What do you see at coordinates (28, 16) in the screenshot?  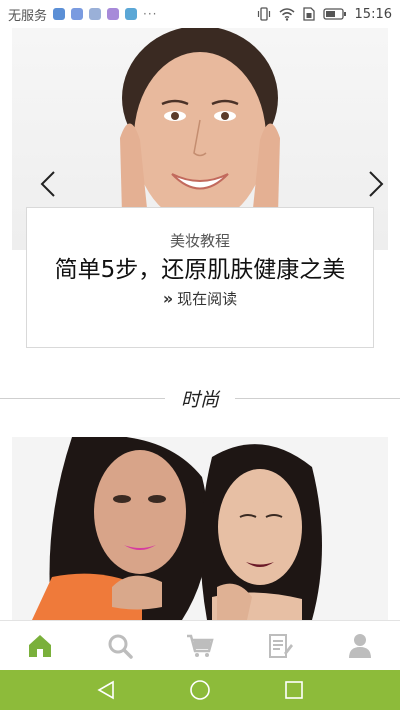 I see `carrier-label: 无服务` at bounding box center [28, 16].